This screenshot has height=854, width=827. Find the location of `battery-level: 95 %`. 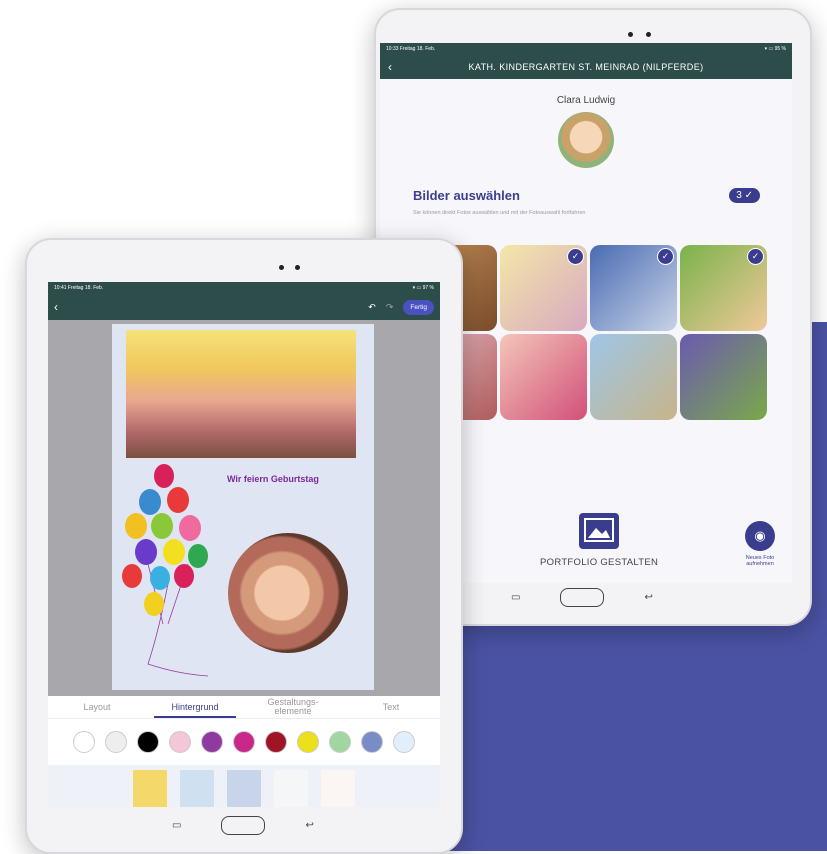

battery-level: 95 % is located at coordinates (780, 49).